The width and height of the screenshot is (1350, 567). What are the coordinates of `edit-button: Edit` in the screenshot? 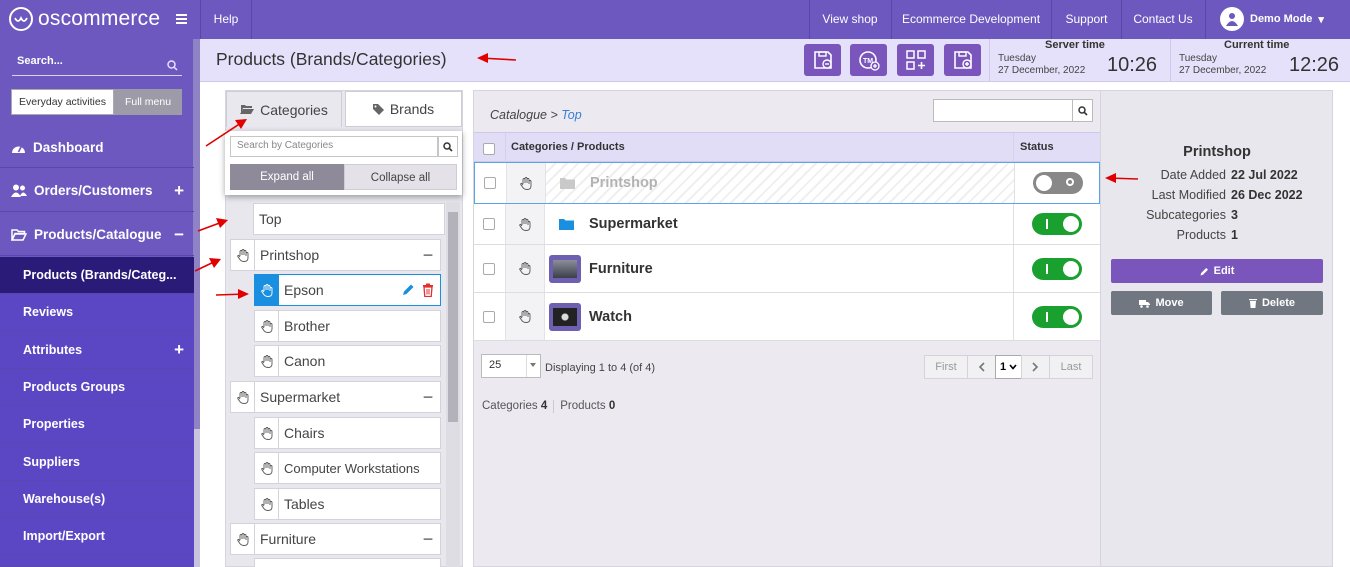 It's located at (1217, 271).